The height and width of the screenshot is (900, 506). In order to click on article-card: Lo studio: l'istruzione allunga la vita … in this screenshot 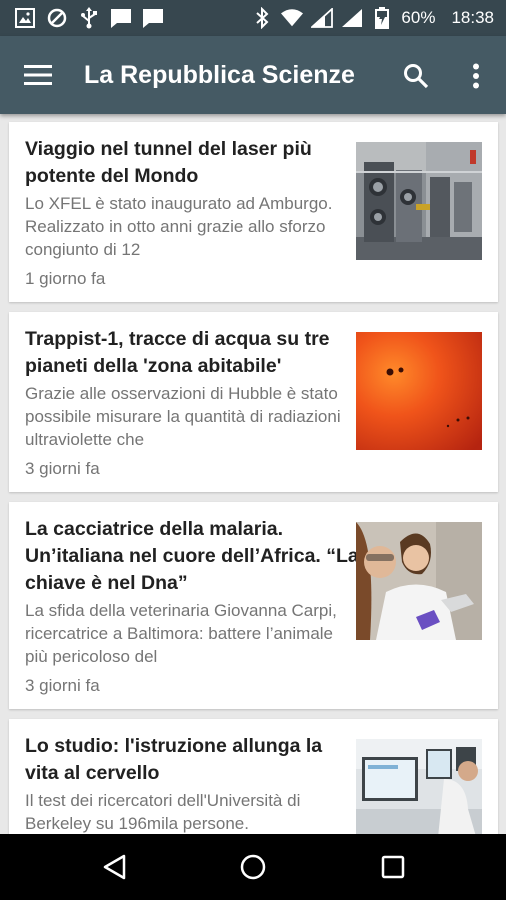, I will do `click(253, 776)`.